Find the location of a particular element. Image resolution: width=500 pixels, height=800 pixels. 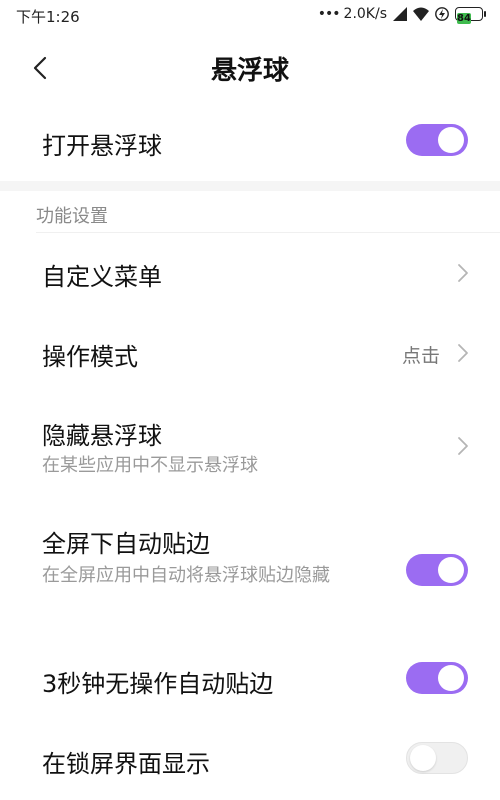

section-header: 功能设置 is located at coordinates (72, 216).